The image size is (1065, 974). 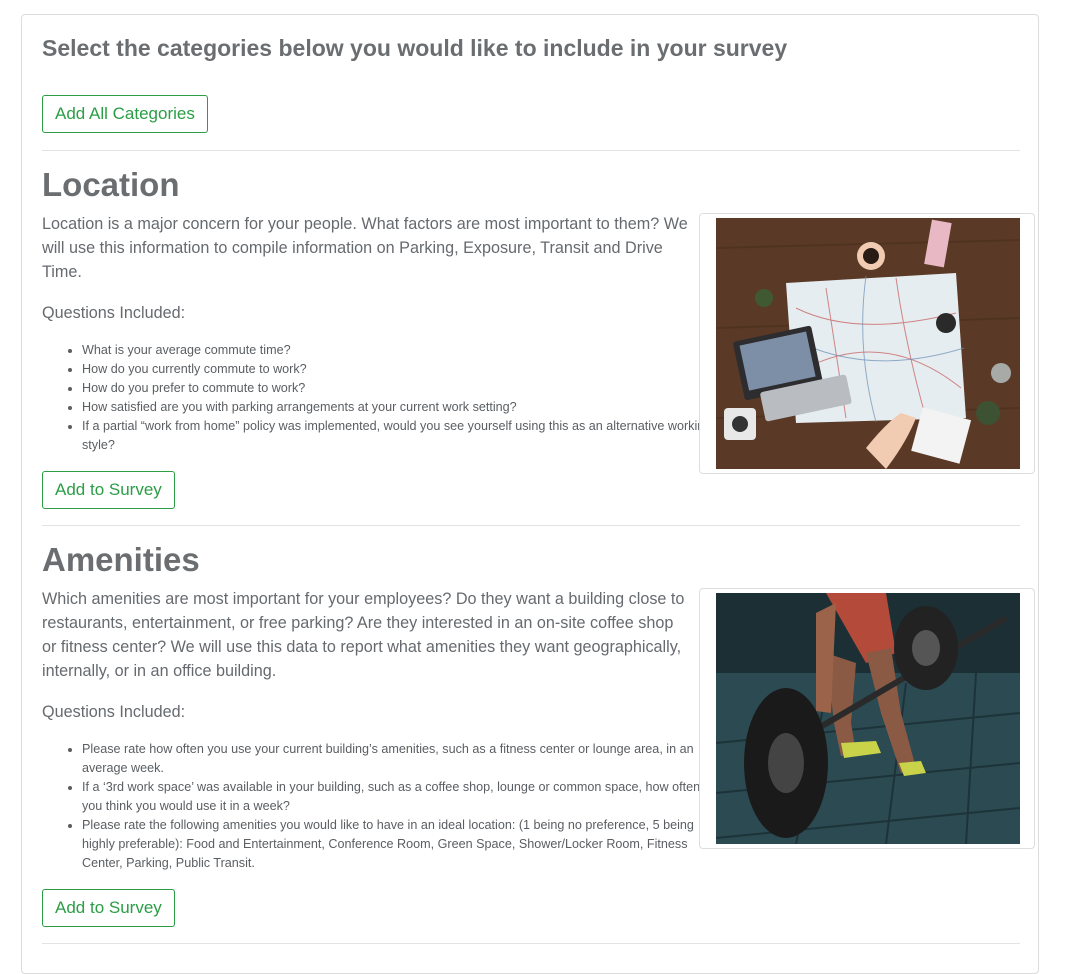 I want to click on section-title-location: Location, so click(x=111, y=184).